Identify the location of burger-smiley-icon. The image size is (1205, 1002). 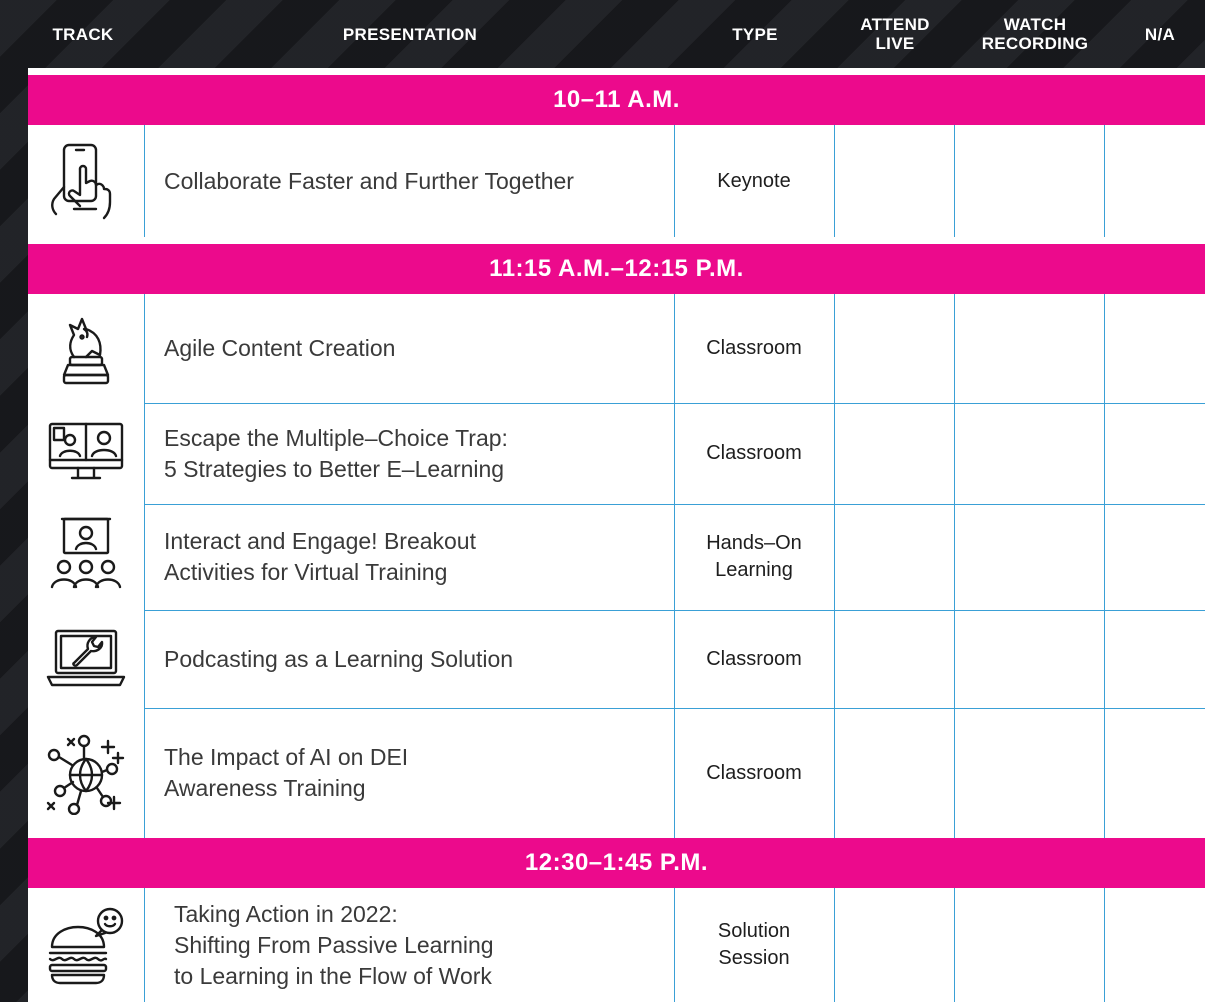
(86, 945).